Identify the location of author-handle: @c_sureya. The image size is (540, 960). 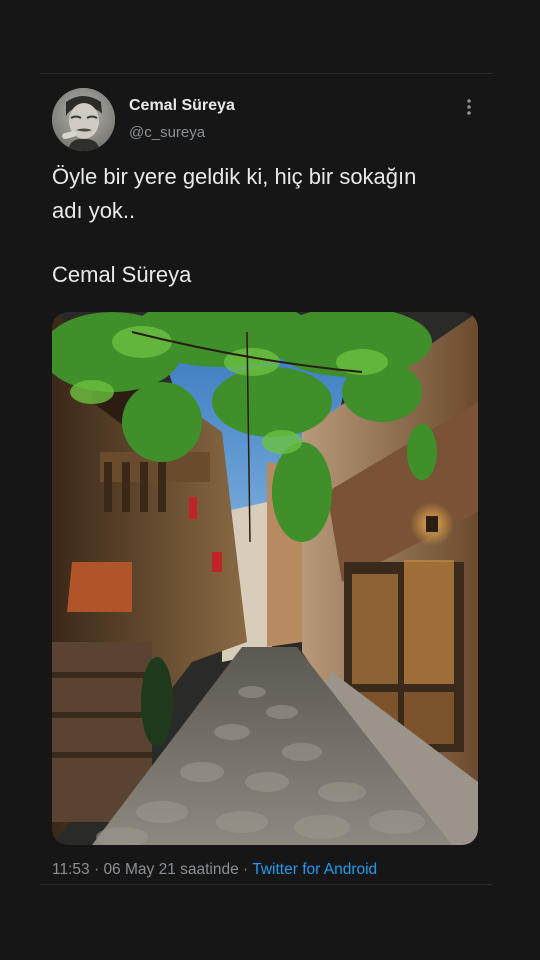
(167, 132).